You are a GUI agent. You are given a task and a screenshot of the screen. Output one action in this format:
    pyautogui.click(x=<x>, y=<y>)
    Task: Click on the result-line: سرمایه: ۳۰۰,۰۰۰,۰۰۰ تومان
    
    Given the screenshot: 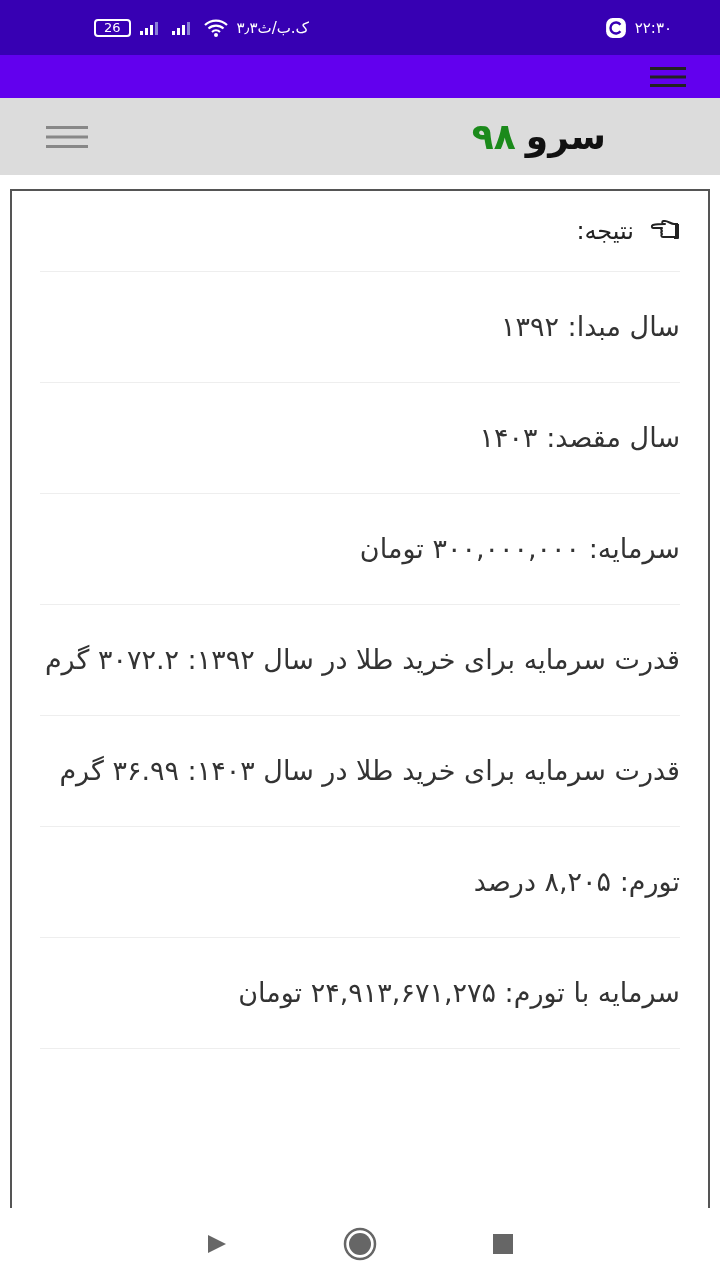 What is the action you would take?
    pyautogui.click(x=519, y=549)
    